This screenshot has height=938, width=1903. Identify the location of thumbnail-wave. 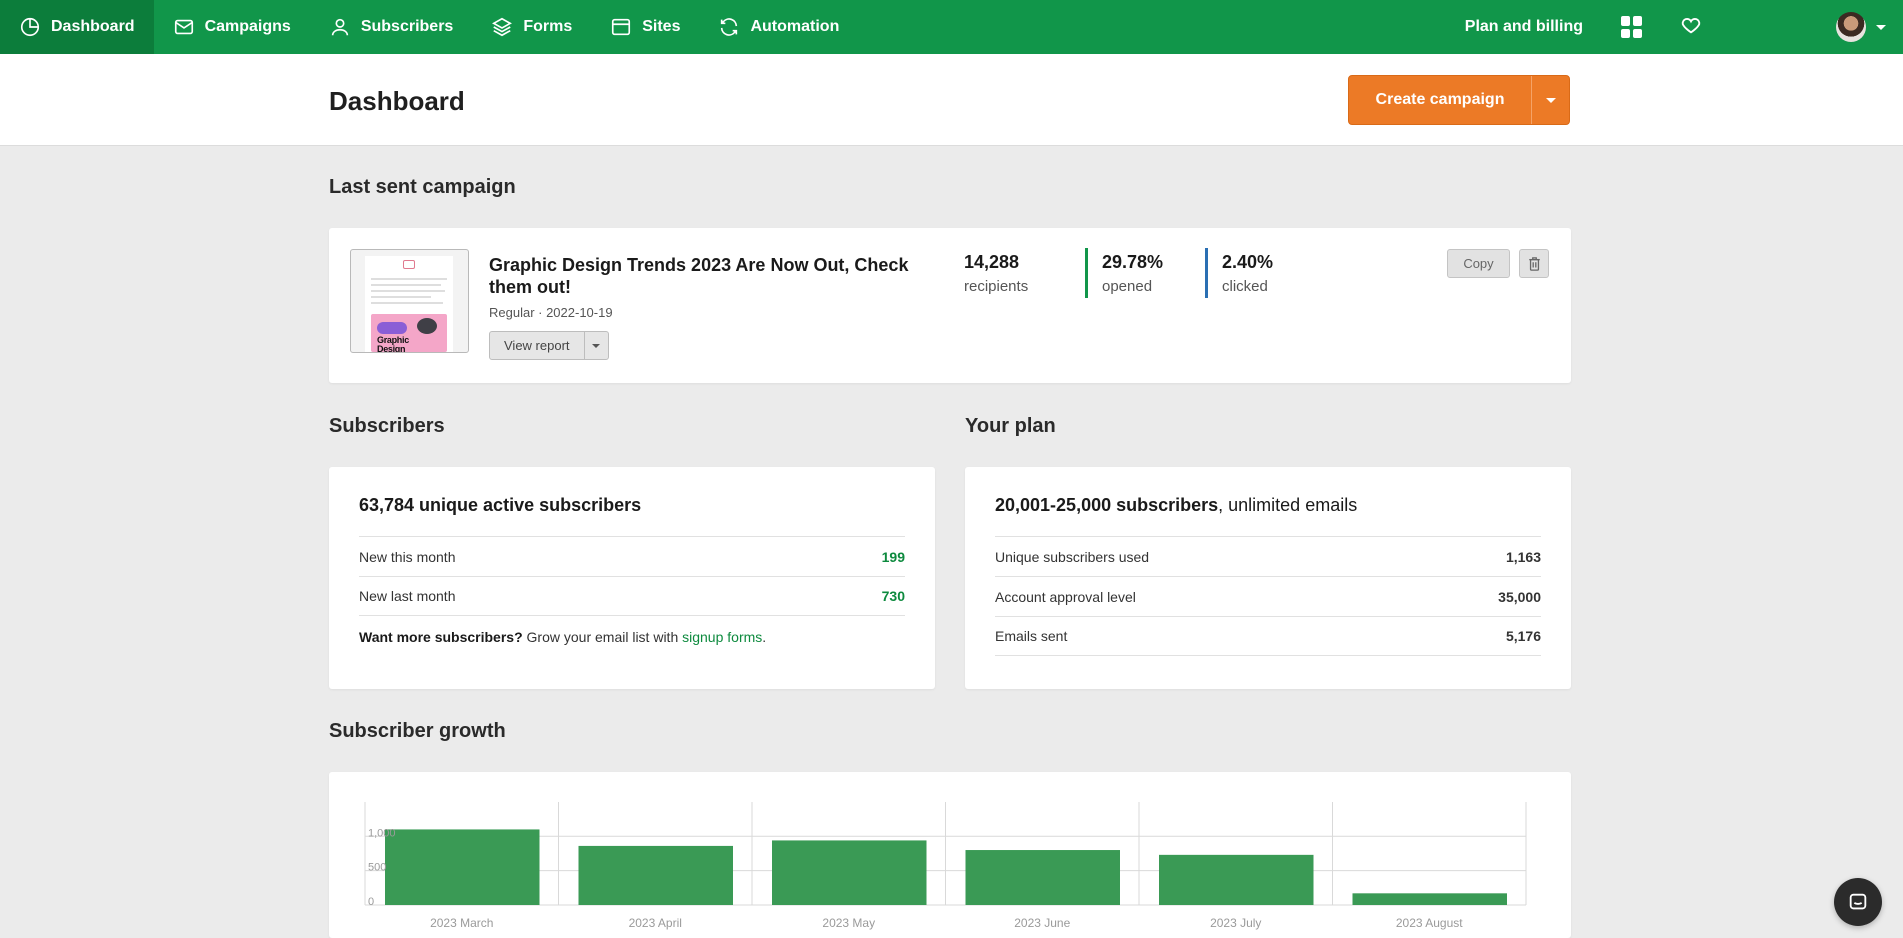
(392, 328).